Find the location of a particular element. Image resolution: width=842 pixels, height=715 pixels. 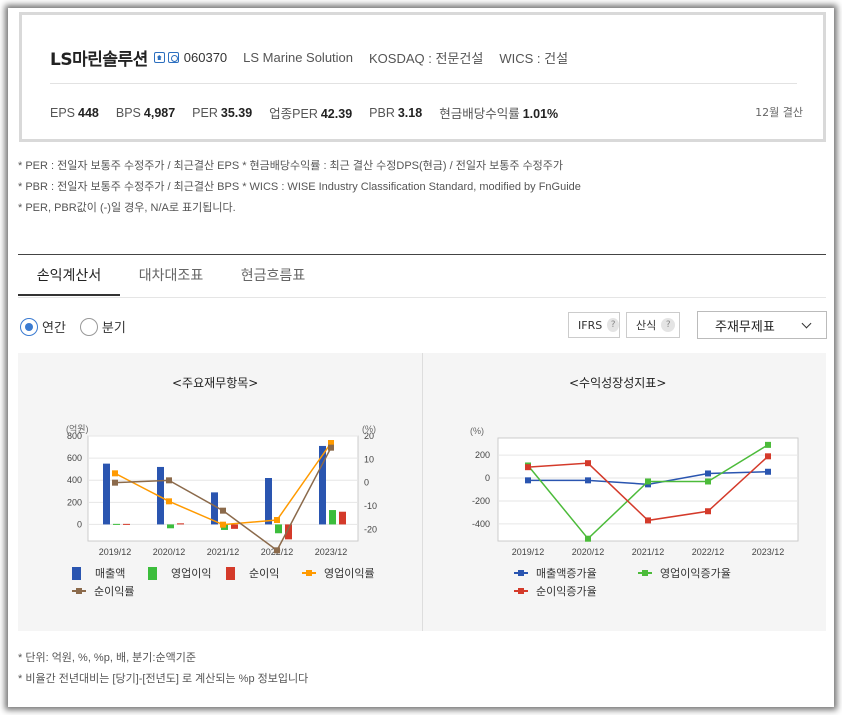

legend-item: 매출액 is located at coordinates (98, 573).